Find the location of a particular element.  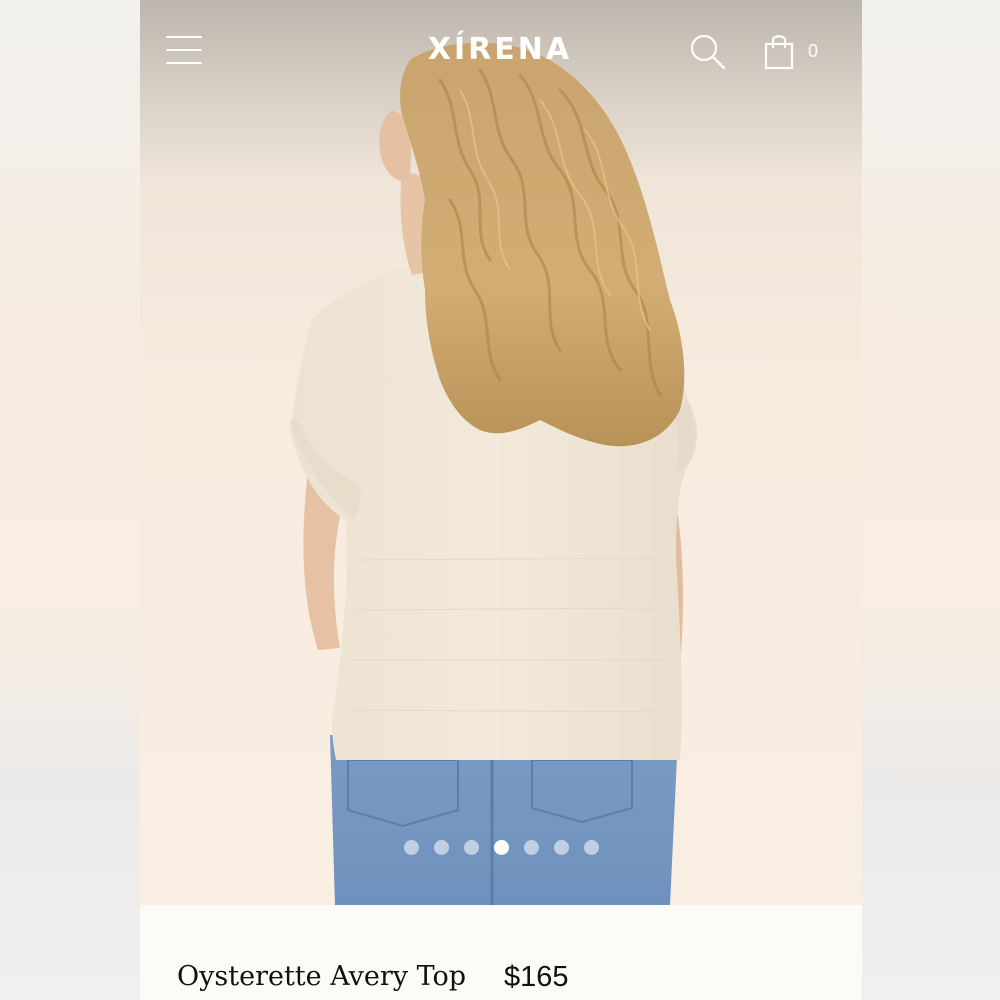

carousel-pagination is located at coordinates (501, 849).